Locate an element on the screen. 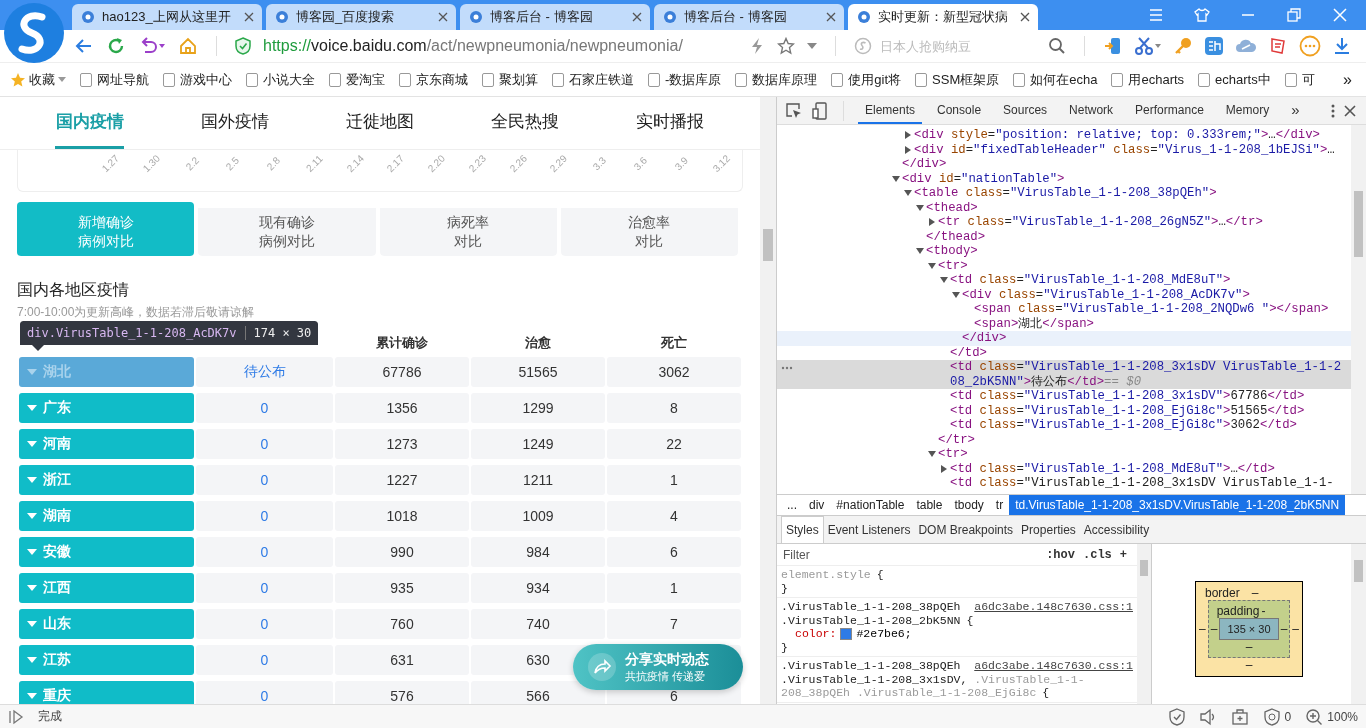 The width and height of the screenshot is (1366, 728). breadcrumb-item: #nationTable is located at coordinates (870, 505).